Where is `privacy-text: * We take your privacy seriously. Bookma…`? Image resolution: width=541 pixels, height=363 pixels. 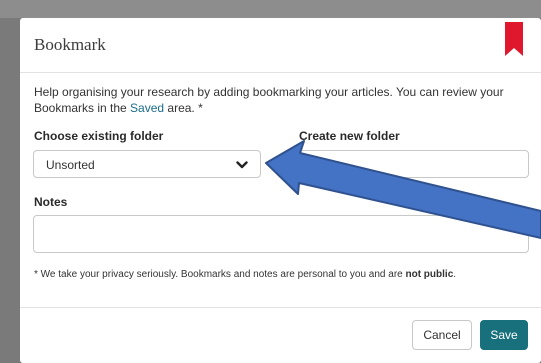 privacy-text: * We take your privacy seriously. Bookma… is located at coordinates (220, 274).